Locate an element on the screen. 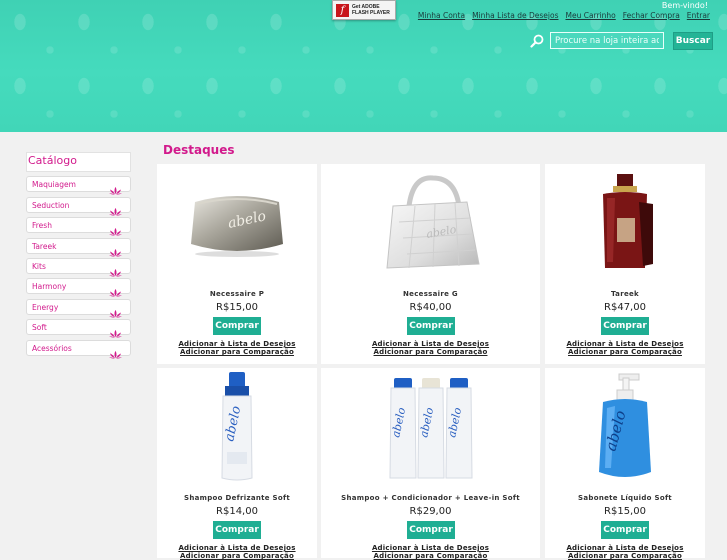 The image size is (727, 560). product-name: Necessaire G is located at coordinates (430, 294).